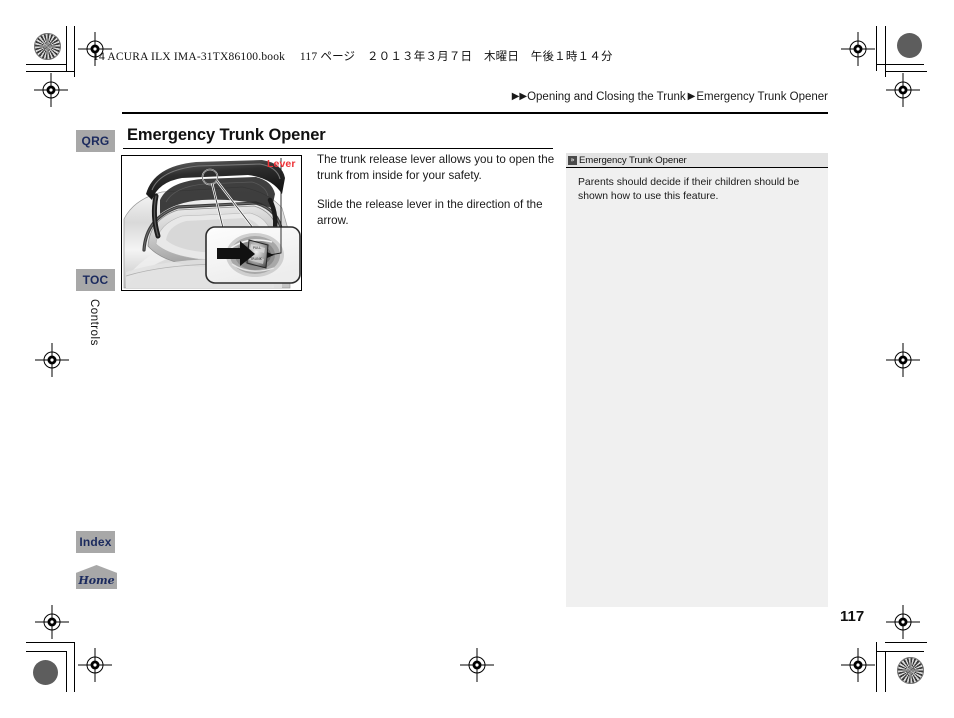  What do you see at coordinates (519, 96) in the screenshot?
I see `breadcrumb-double-arrow-icon: ▶▶` at bounding box center [519, 96].